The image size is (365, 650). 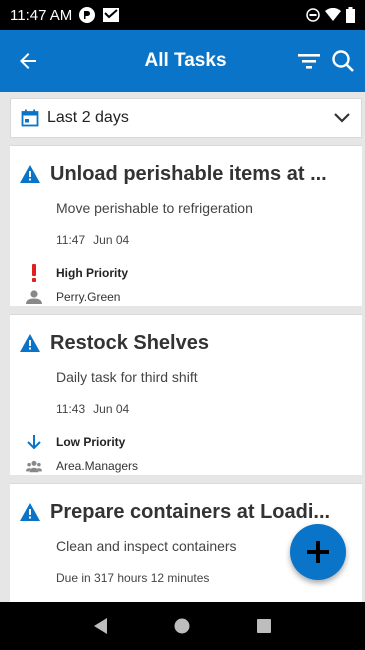 What do you see at coordinates (186, 409) in the screenshot?
I see `task-timestamp: 11:43 Jun 04` at bounding box center [186, 409].